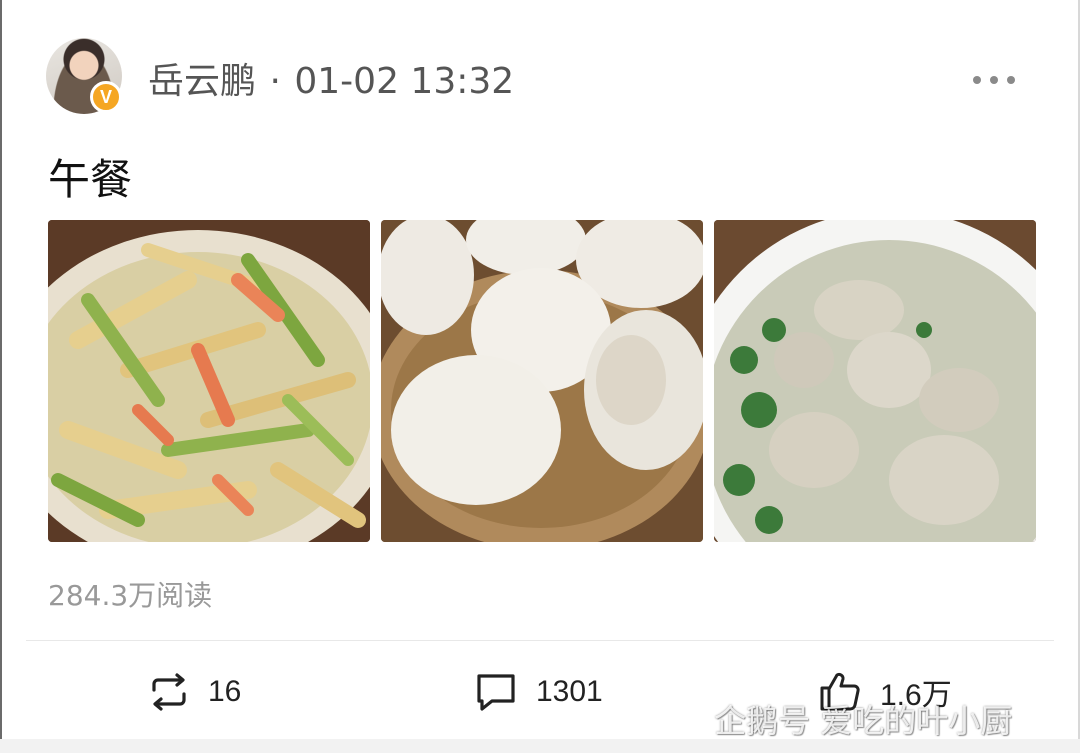 The image size is (1080, 753). What do you see at coordinates (863, 721) in the screenshot?
I see `watermark-text: 企鹅号 爱吃的叶小厨` at bounding box center [863, 721].